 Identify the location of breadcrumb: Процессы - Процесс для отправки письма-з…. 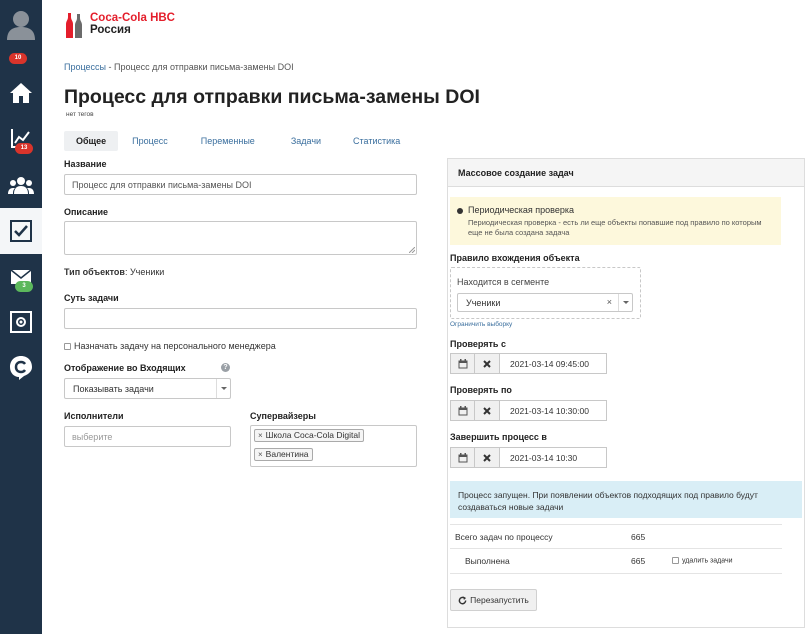
(179, 67).